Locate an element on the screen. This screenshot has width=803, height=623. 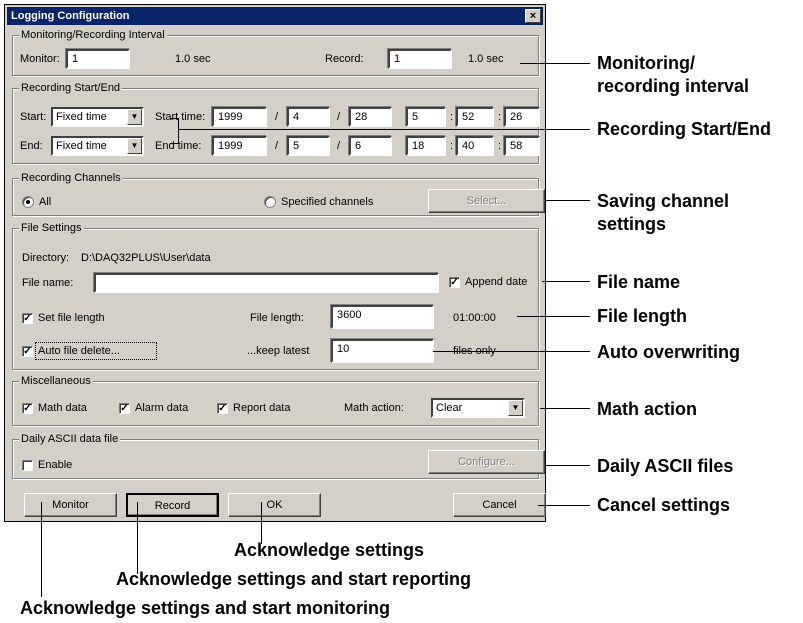
math-data-label: Math data is located at coordinates (62, 408).